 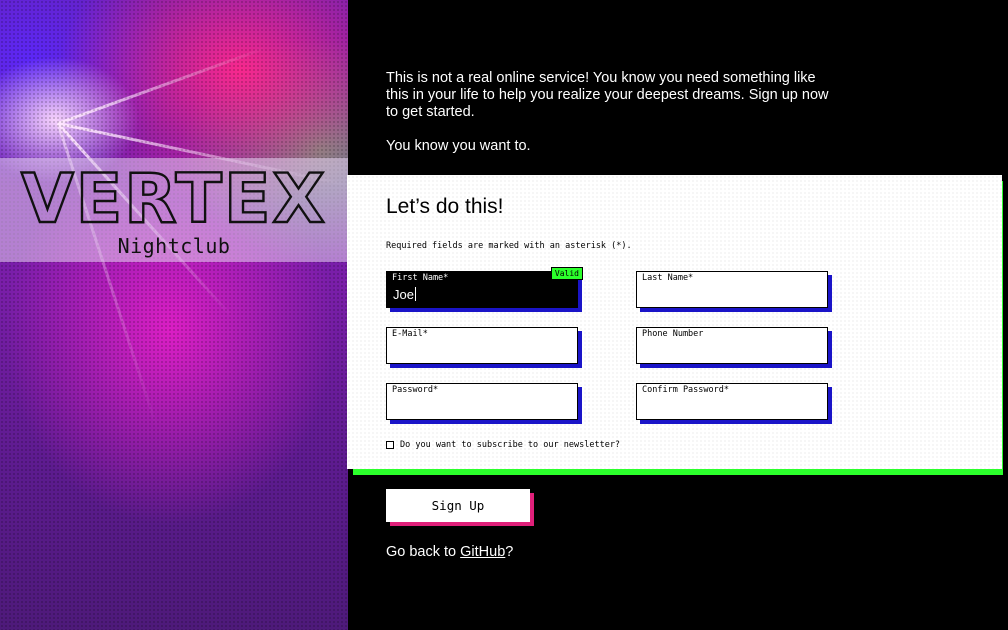 I want to click on intro-tagline: You know you want to., so click(x=458, y=146).